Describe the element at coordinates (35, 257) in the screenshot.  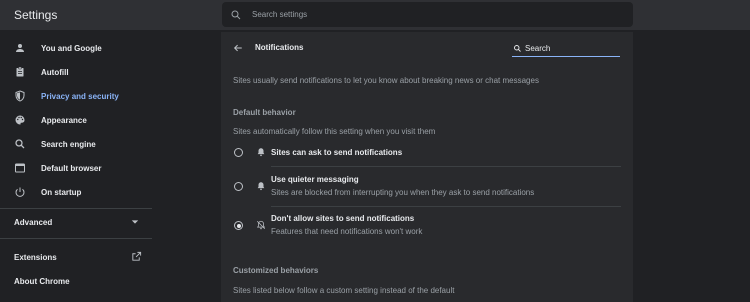
I see `sidebar-item-label: Extensions` at that location.